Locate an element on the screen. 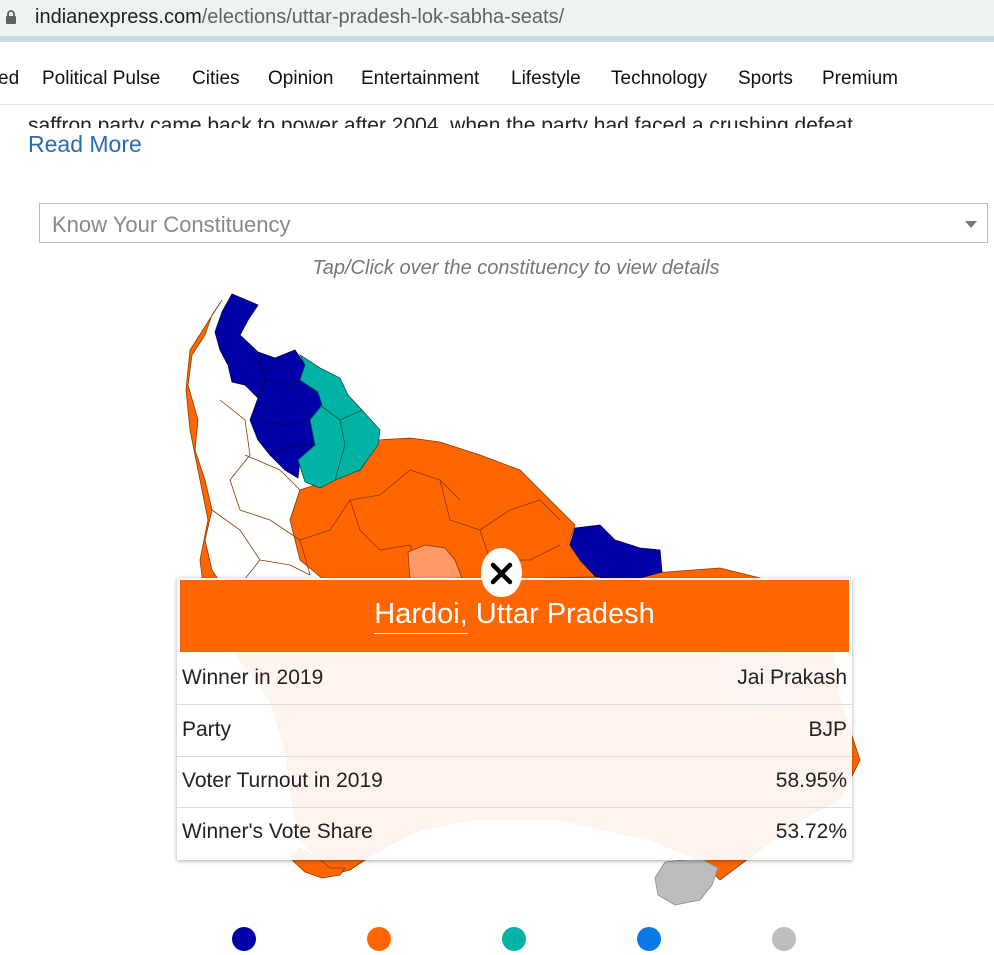  legend-dot-teal is located at coordinates (514, 939).